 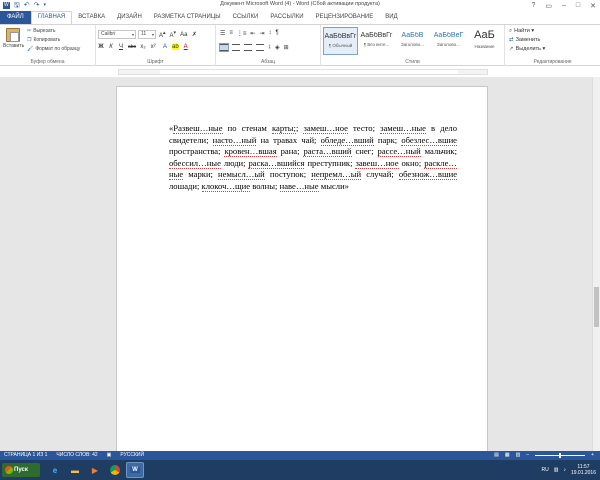 I want to click on spelling-flagged-word: замеш…ное, so click(x=325, y=128).